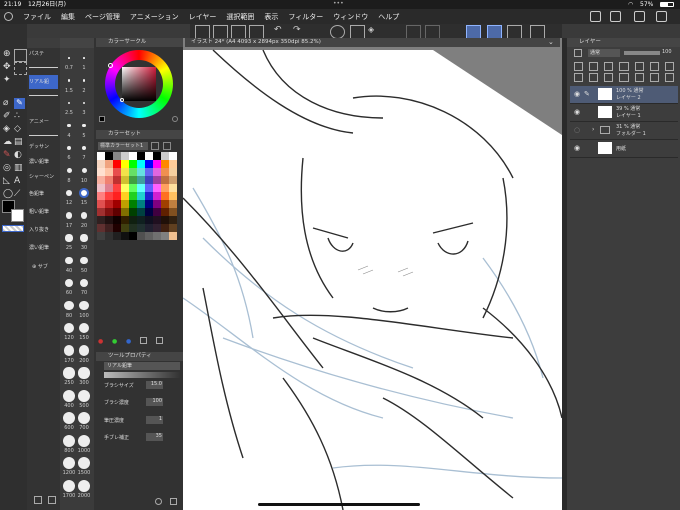  I want to click on color-main-indicator, so click(102, 119).